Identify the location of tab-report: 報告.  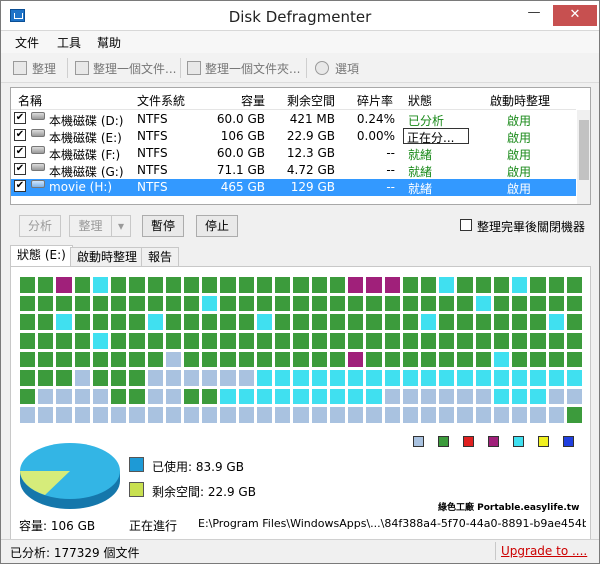
(160, 257).